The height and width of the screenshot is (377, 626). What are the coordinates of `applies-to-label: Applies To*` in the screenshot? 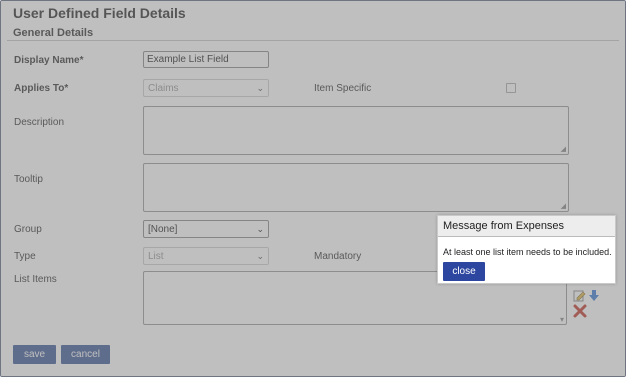 It's located at (41, 88).